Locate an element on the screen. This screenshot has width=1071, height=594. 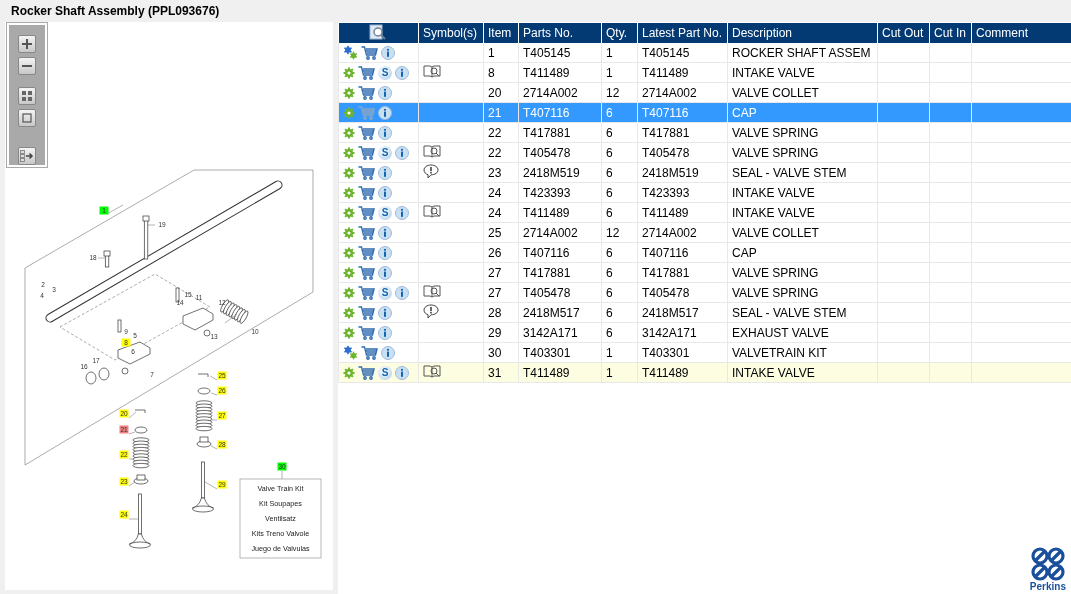
table-cell: 21 is located at coordinates (501, 112).